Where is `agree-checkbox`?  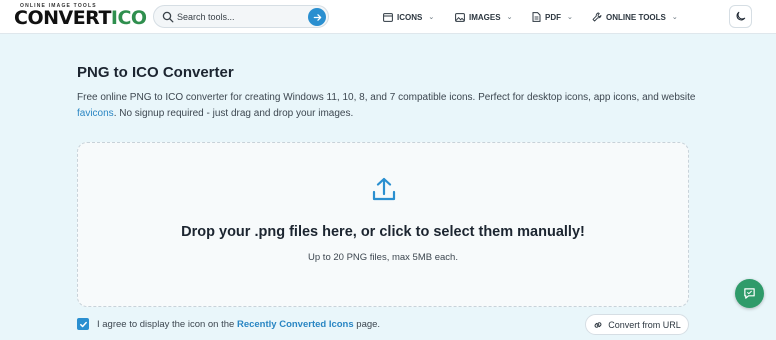 agree-checkbox is located at coordinates (83, 324).